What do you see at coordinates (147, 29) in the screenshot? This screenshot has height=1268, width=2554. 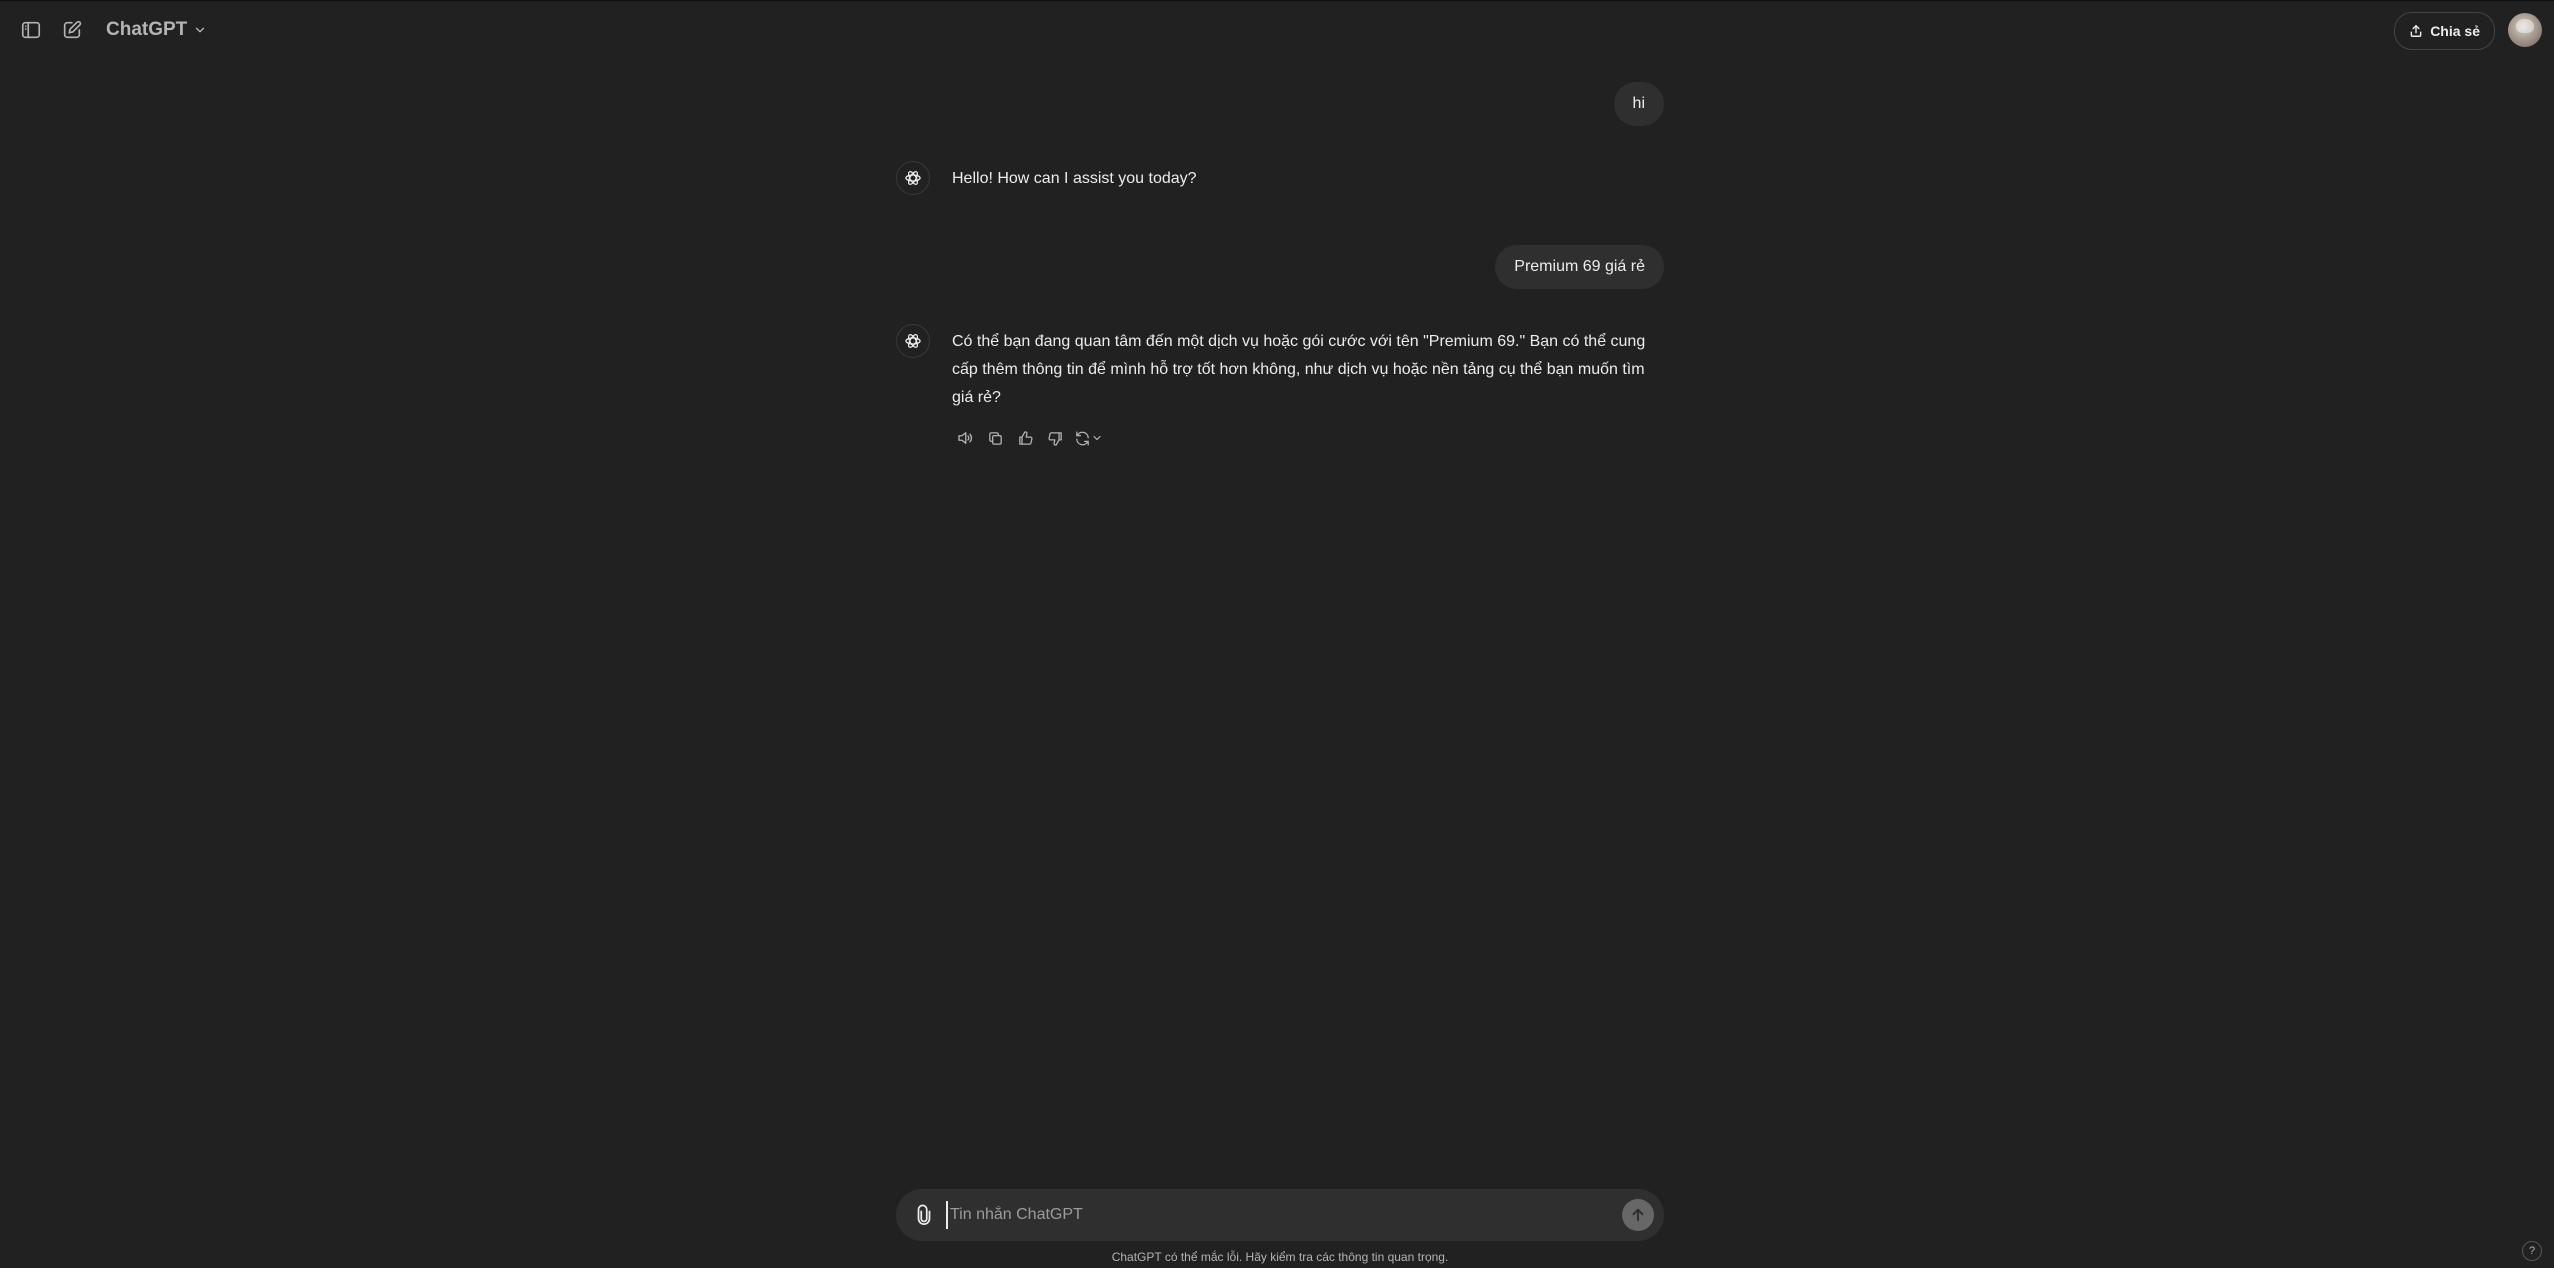 I see `model-name: ChatGPT` at bounding box center [147, 29].